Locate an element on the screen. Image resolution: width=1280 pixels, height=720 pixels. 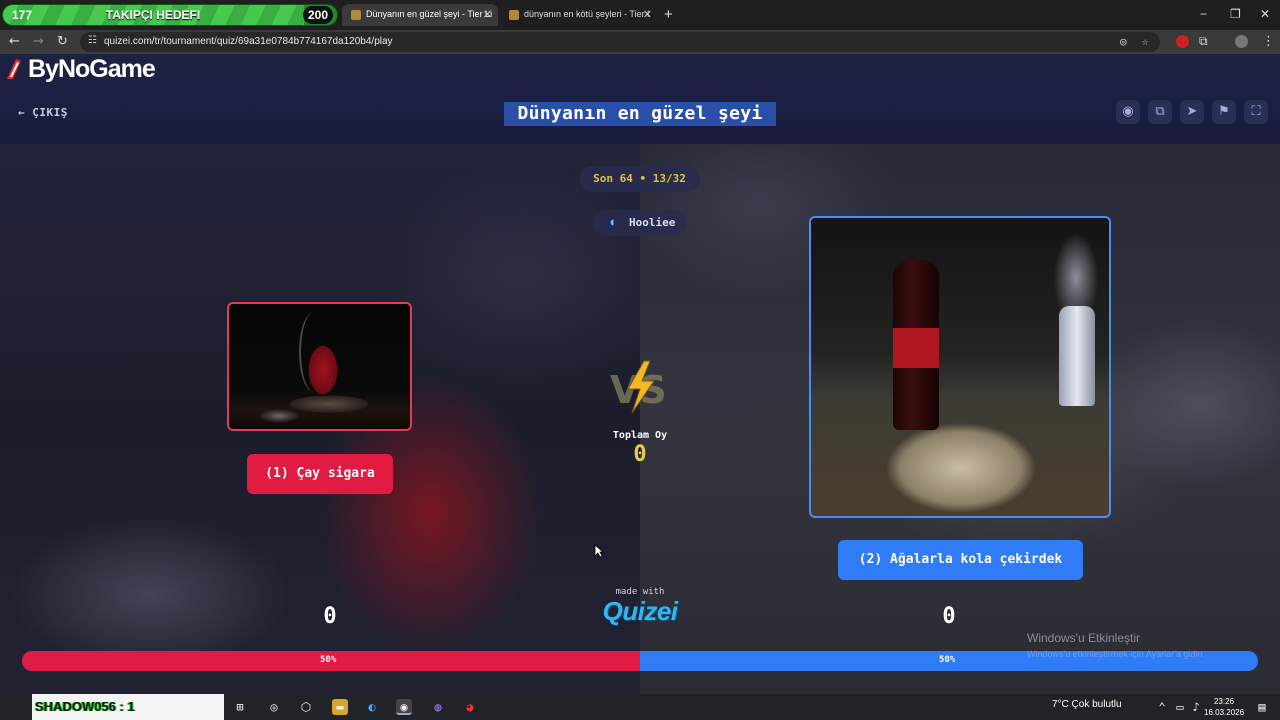
close-window-icon: ✕ is located at coordinates (1265, 14).